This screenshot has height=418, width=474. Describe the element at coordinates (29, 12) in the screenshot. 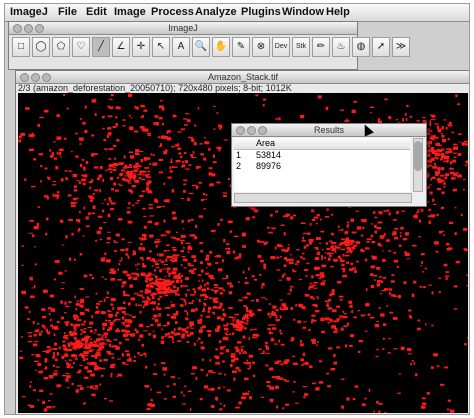

I see `menu-imagej: ImageJ` at that location.